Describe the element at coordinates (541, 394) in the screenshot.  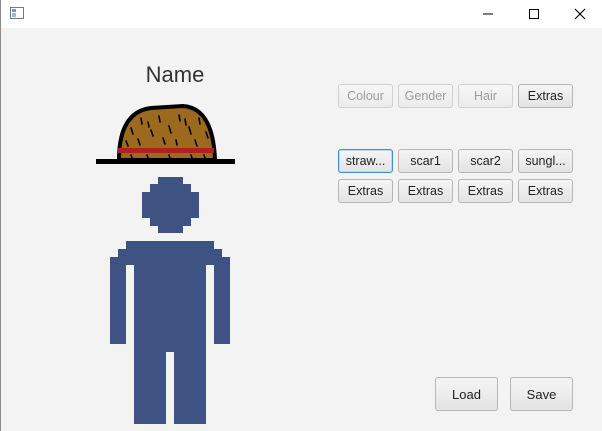
I see `save-button: Save` at that location.